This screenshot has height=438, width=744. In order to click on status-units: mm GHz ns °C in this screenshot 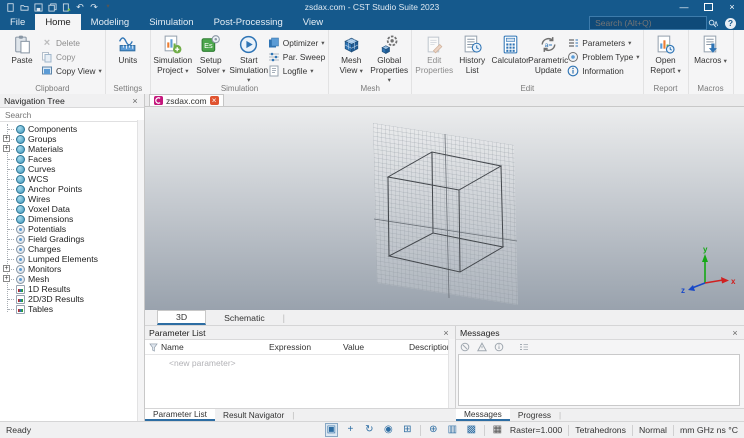, I will do `click(709, 430)`.